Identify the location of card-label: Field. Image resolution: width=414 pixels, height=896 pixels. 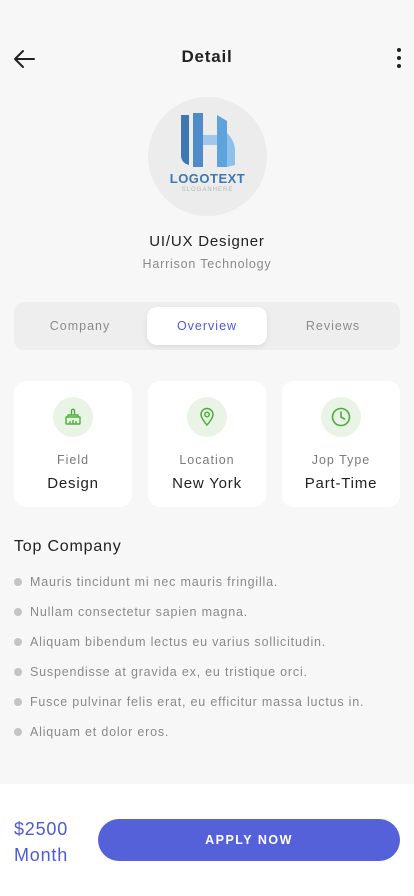
(73, 460).